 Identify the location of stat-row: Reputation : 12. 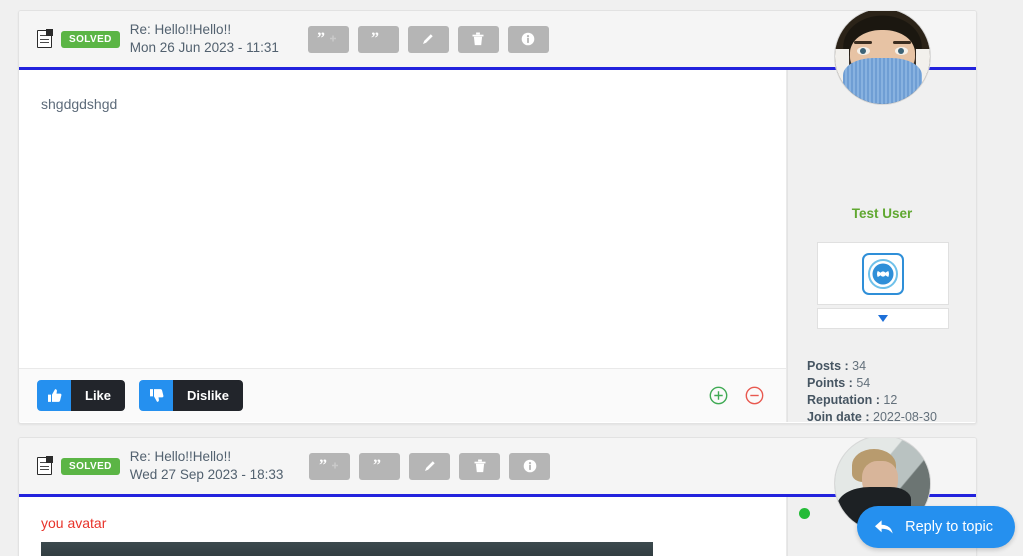
(872, 400).